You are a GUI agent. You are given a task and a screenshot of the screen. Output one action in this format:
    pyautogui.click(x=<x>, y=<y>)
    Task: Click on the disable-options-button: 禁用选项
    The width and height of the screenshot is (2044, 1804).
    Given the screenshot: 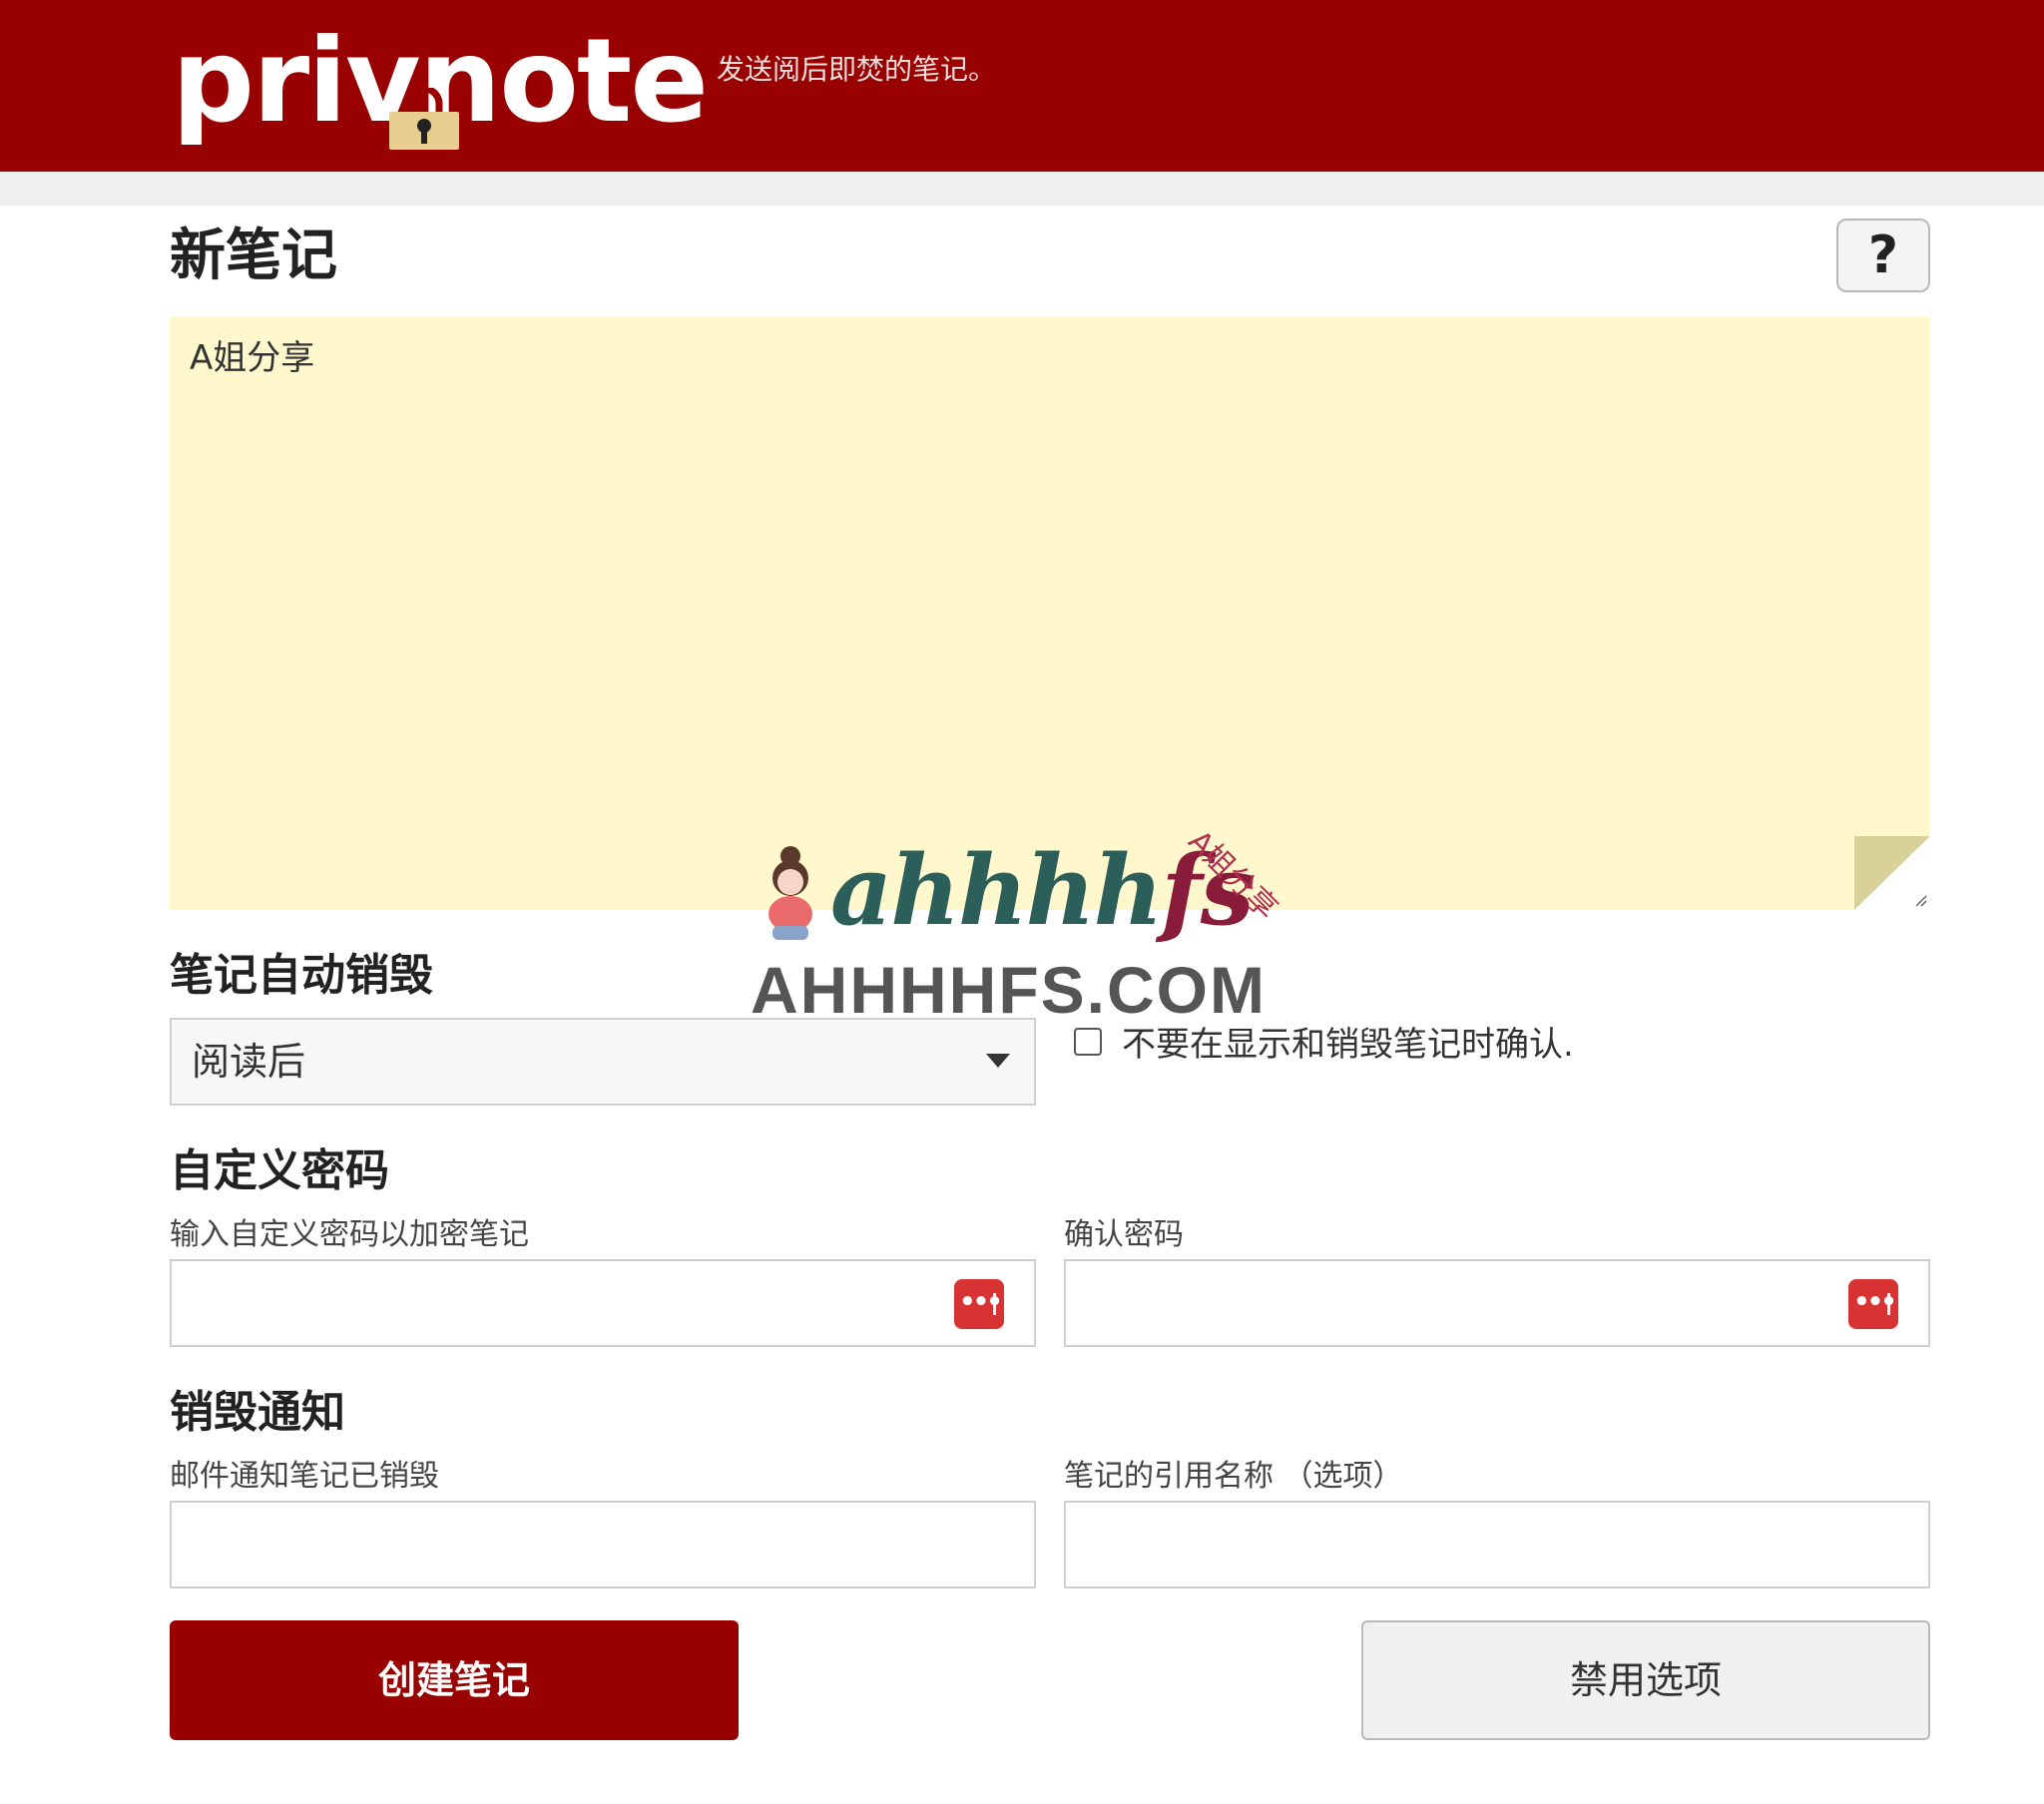 What is the action you would take?
    pyautogui.click(x=1645, y=1680)
    